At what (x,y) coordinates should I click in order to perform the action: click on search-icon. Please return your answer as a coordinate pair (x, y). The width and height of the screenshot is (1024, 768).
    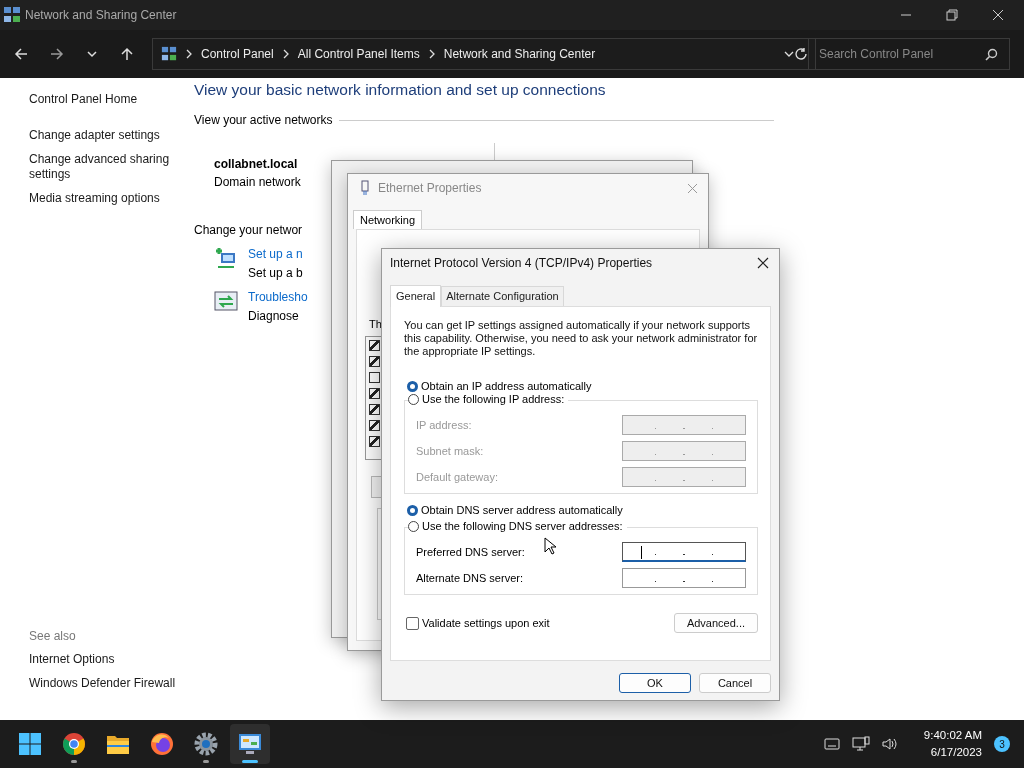
    Looking at the image, I should click on (991, 54).